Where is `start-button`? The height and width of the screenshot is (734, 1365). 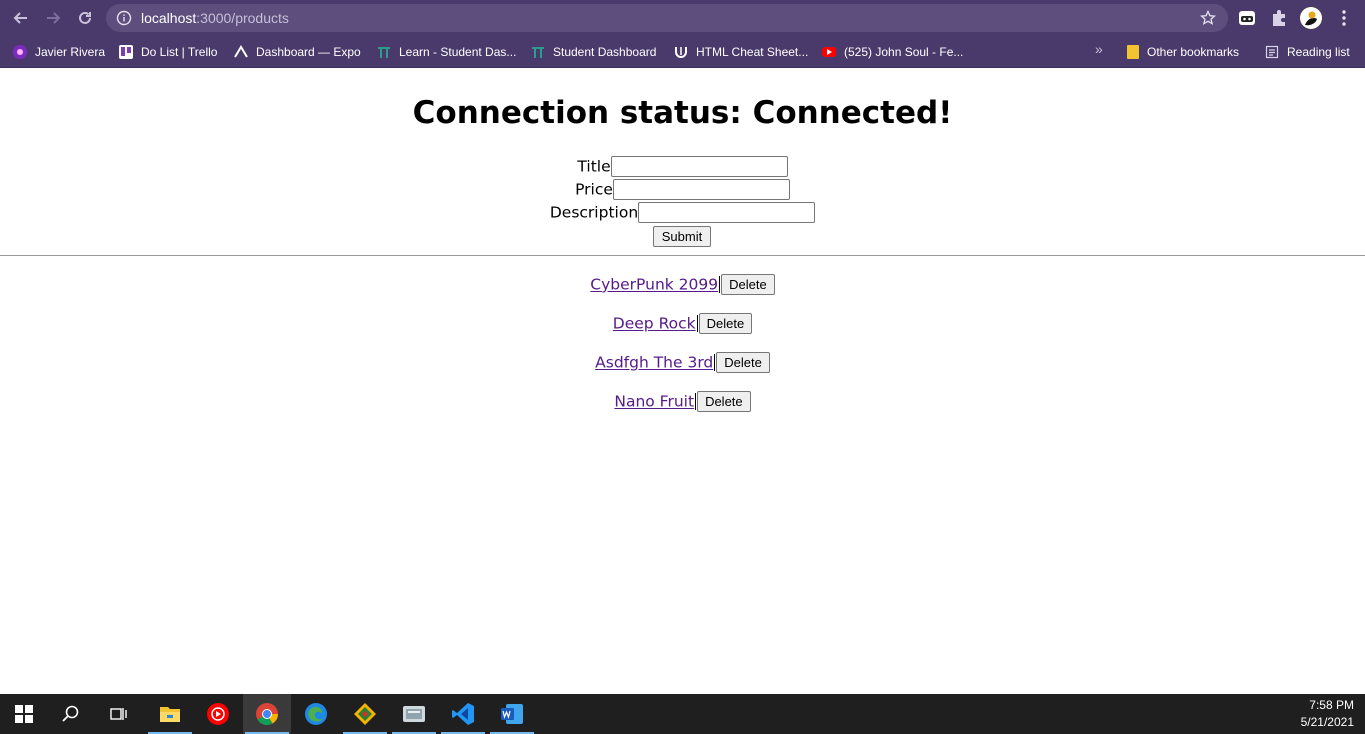 start-button is located at coordinates (24, 714).